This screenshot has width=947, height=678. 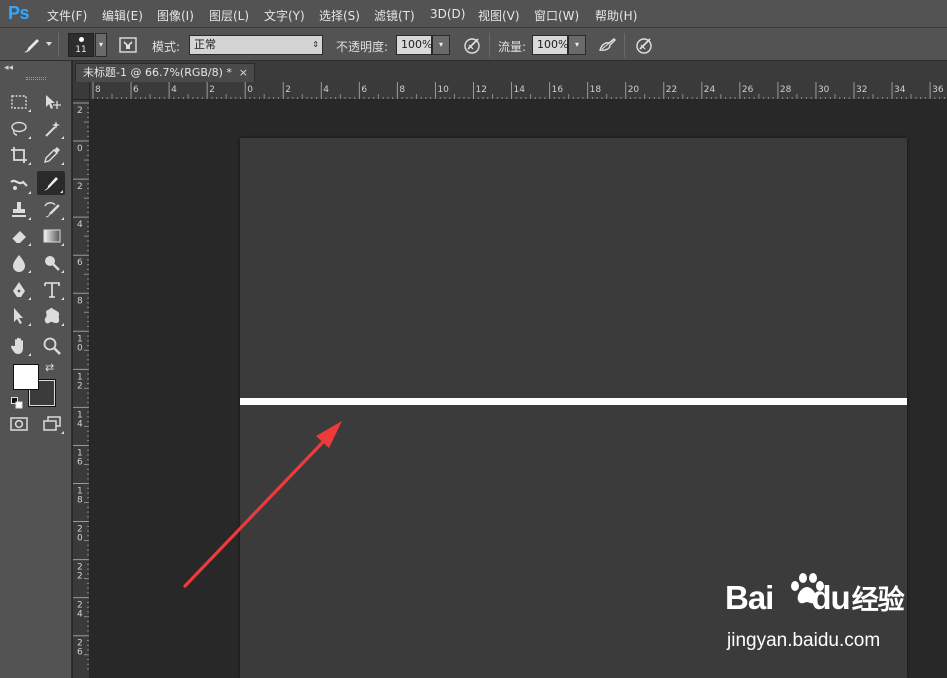 What do you see at coordinates (441, 45) in the screenshot?
I see `opacity-dropdown-icon: ▾` at bounding box center [441, 45].